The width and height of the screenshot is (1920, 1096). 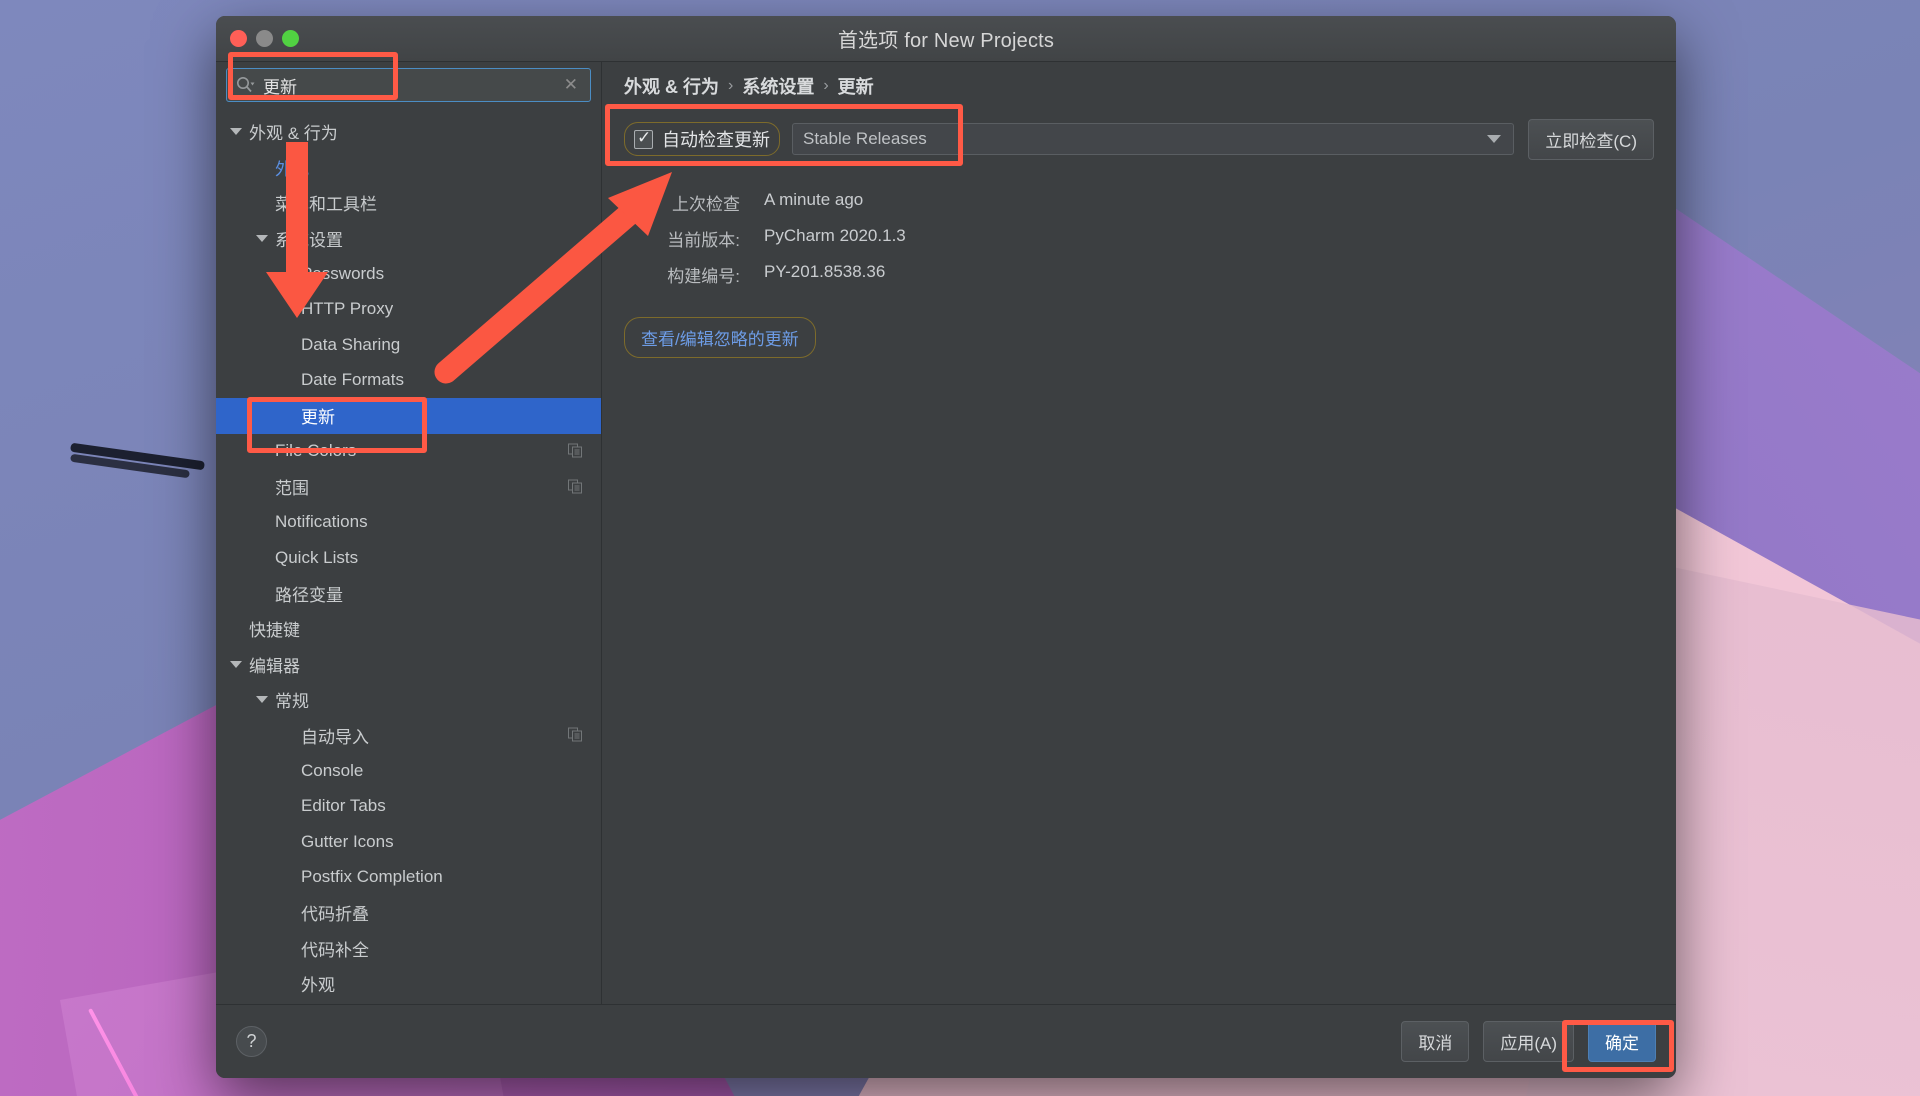 I want to click on sidebar-item: 菜单和工具栏, so click(x=408, y=203).